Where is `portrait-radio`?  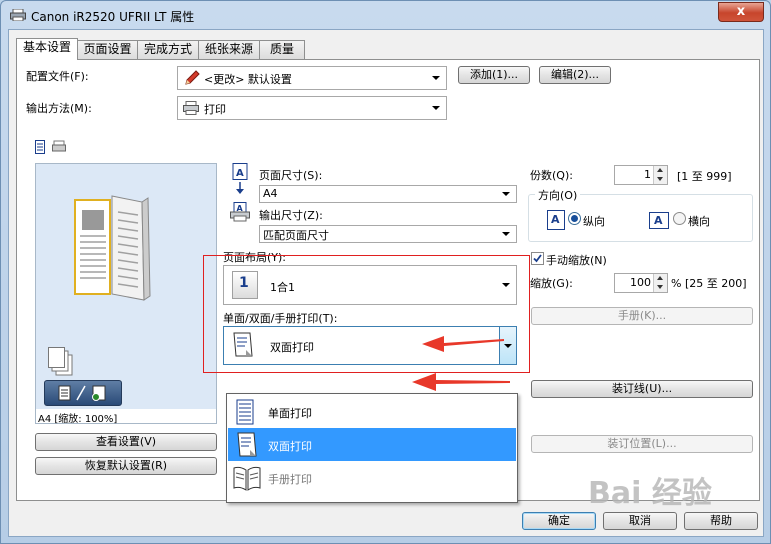
portrait-radio is located at coordinates (574, 218).